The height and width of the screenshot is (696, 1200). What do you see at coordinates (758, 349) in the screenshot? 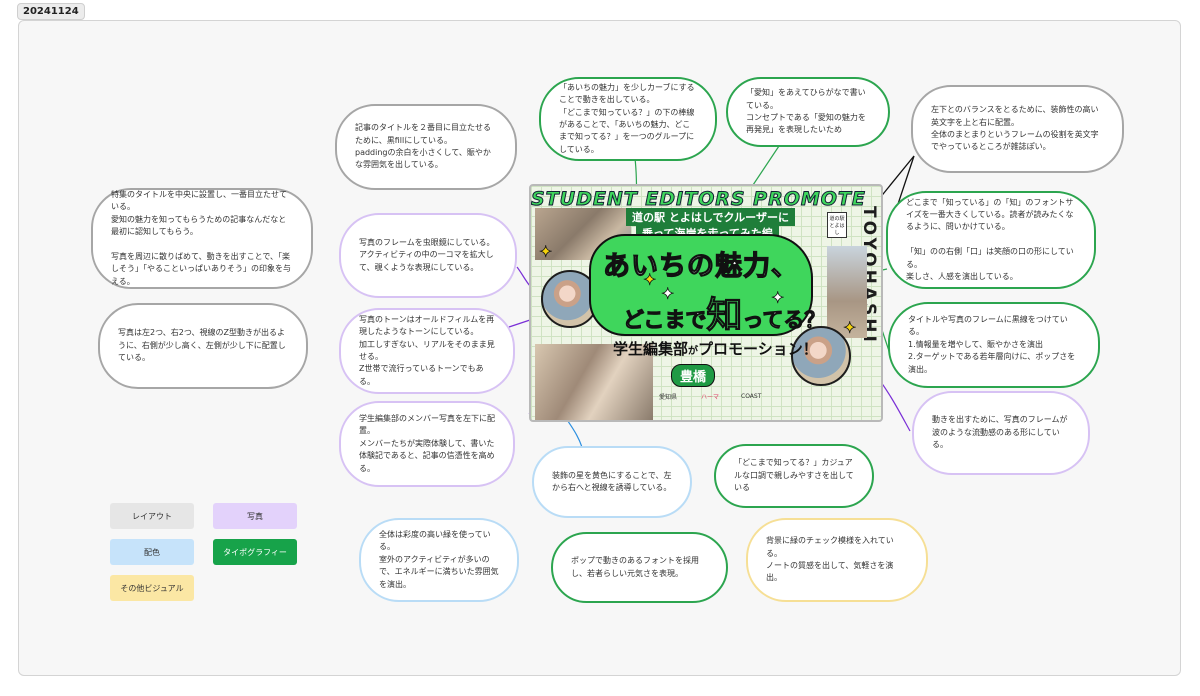
I see `poster-promo-c: プロモーション！` at bounding box center [758, 349].